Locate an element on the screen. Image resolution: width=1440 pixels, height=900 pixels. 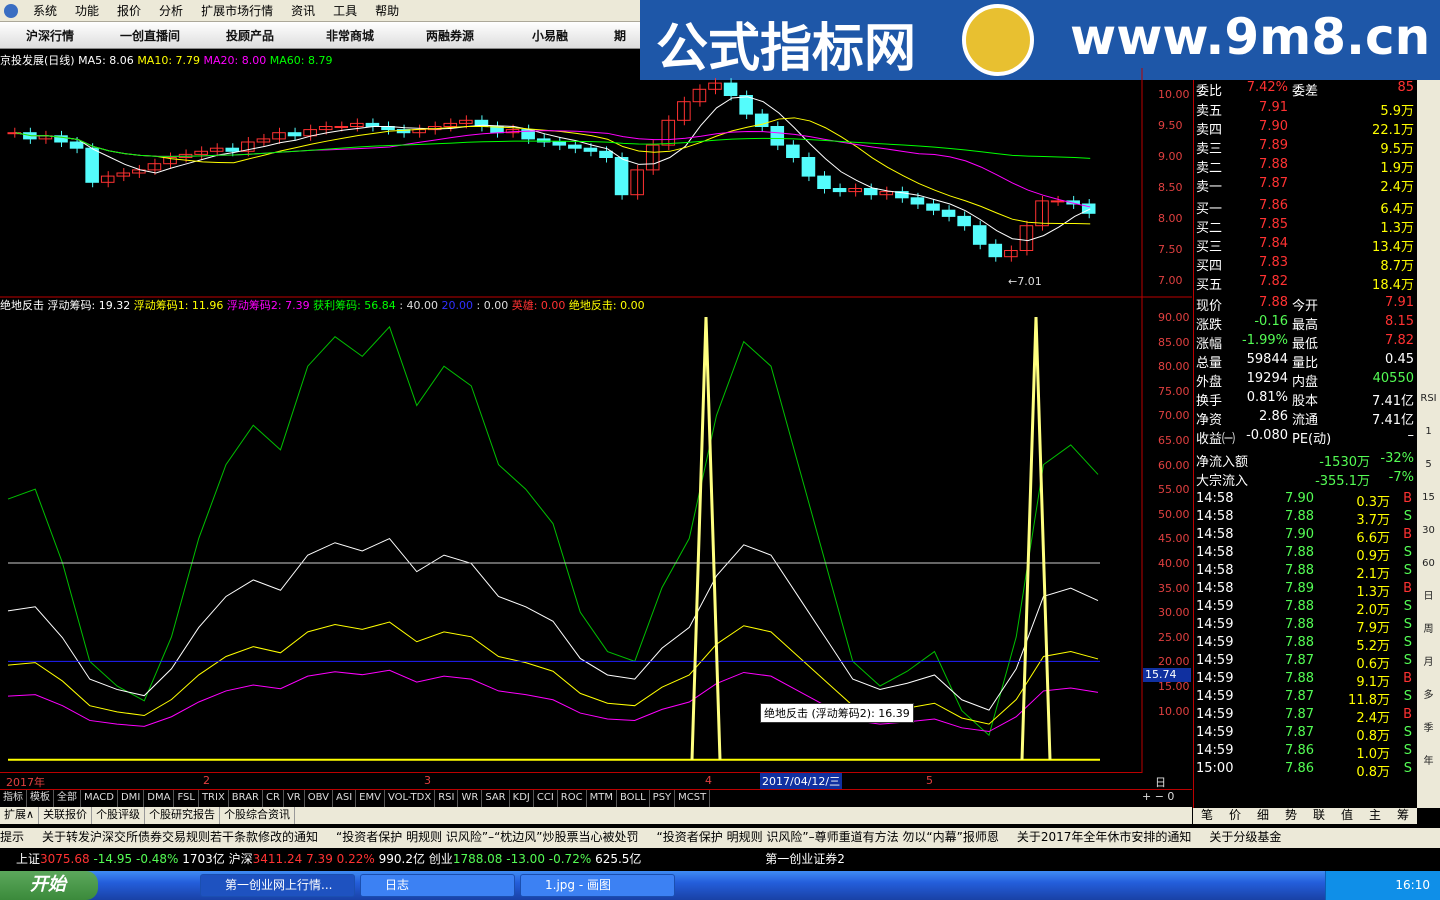
period-button: 1 is located at coordinates (1428, 431).